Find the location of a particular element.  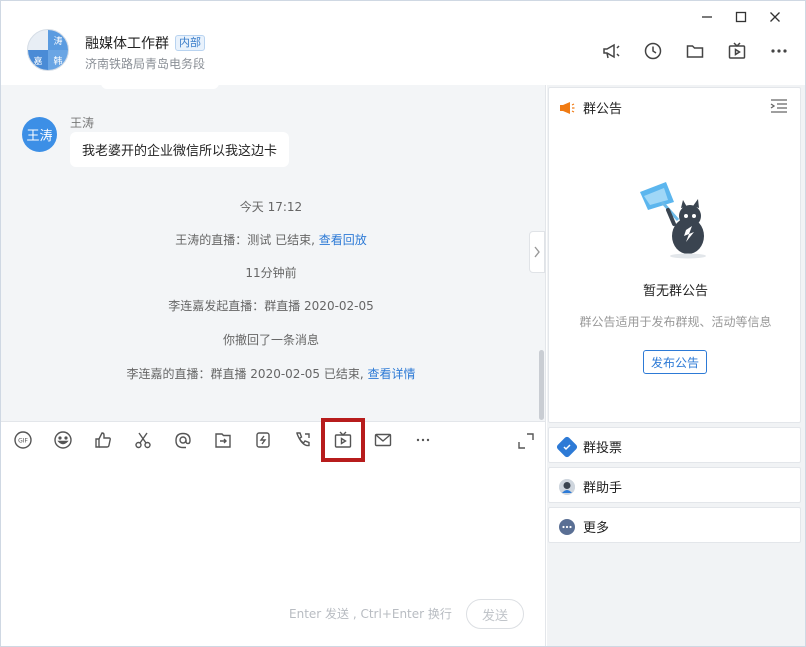

system-text: 李连嘉发起直播：群直播 2020-02-05 is located at coordinates (271, 306).